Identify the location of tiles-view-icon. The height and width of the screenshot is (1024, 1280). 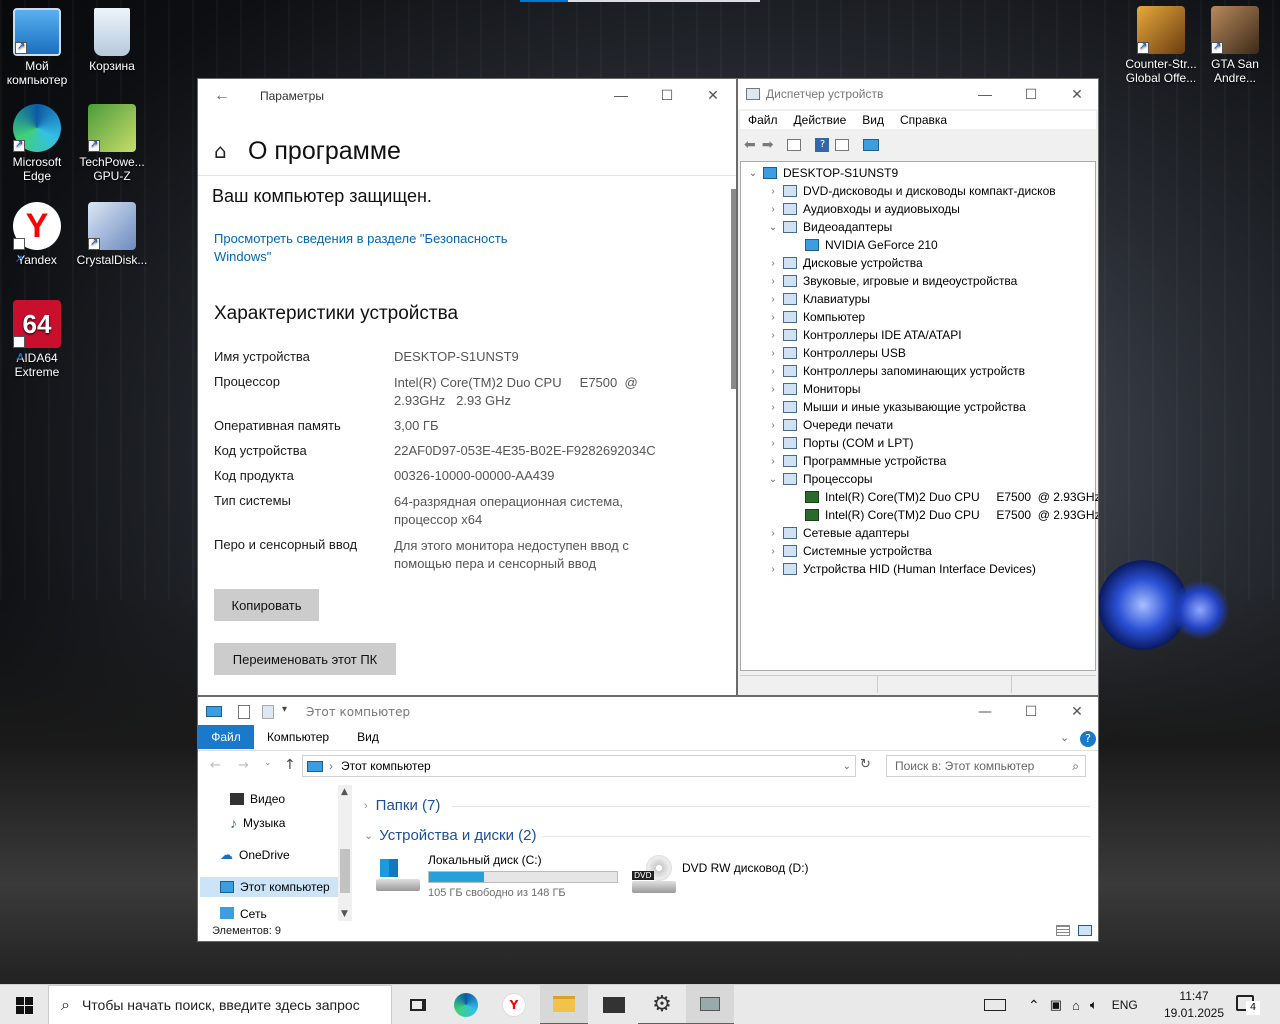
(1085, 930).